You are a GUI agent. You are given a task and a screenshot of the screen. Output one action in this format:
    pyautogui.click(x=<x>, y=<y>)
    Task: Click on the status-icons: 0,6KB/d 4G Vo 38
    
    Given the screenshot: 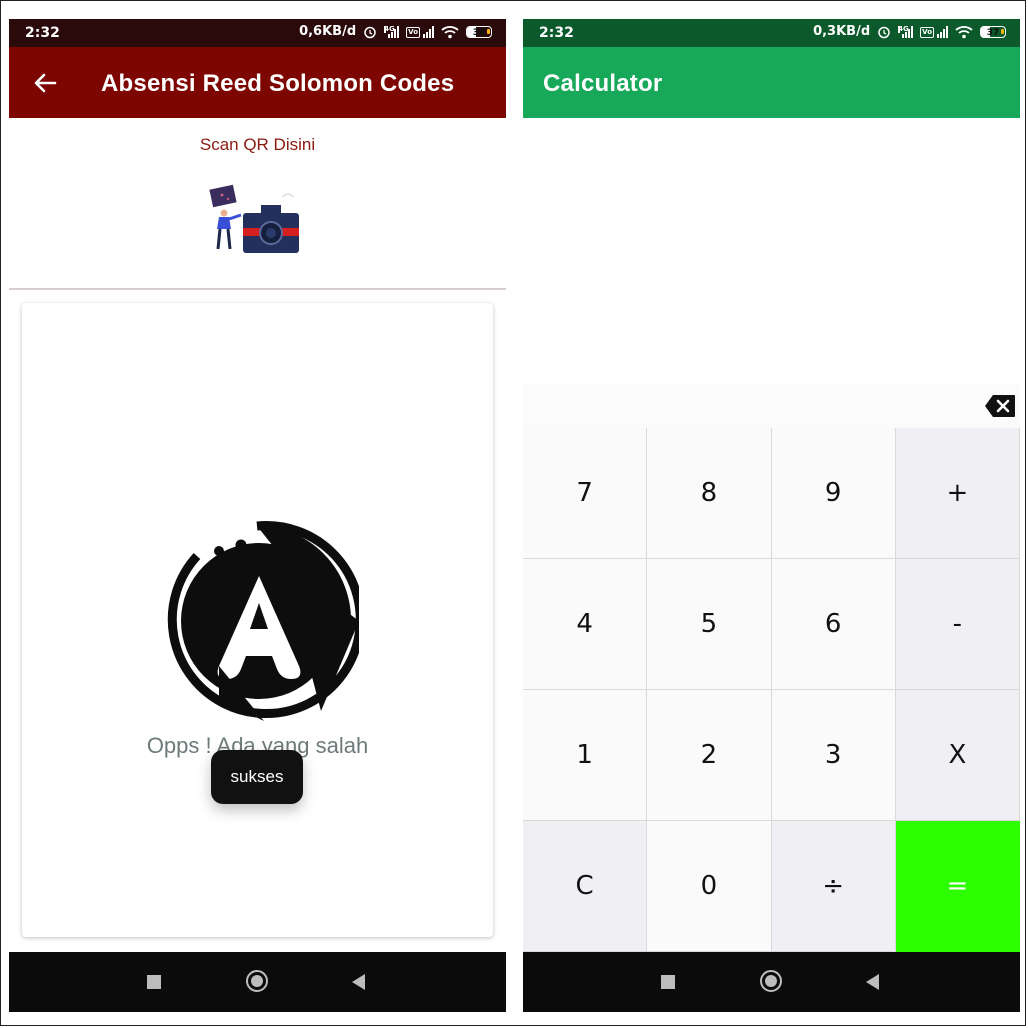 What is the action you would take?
    pyautogui.click(x=395, y=31)
    